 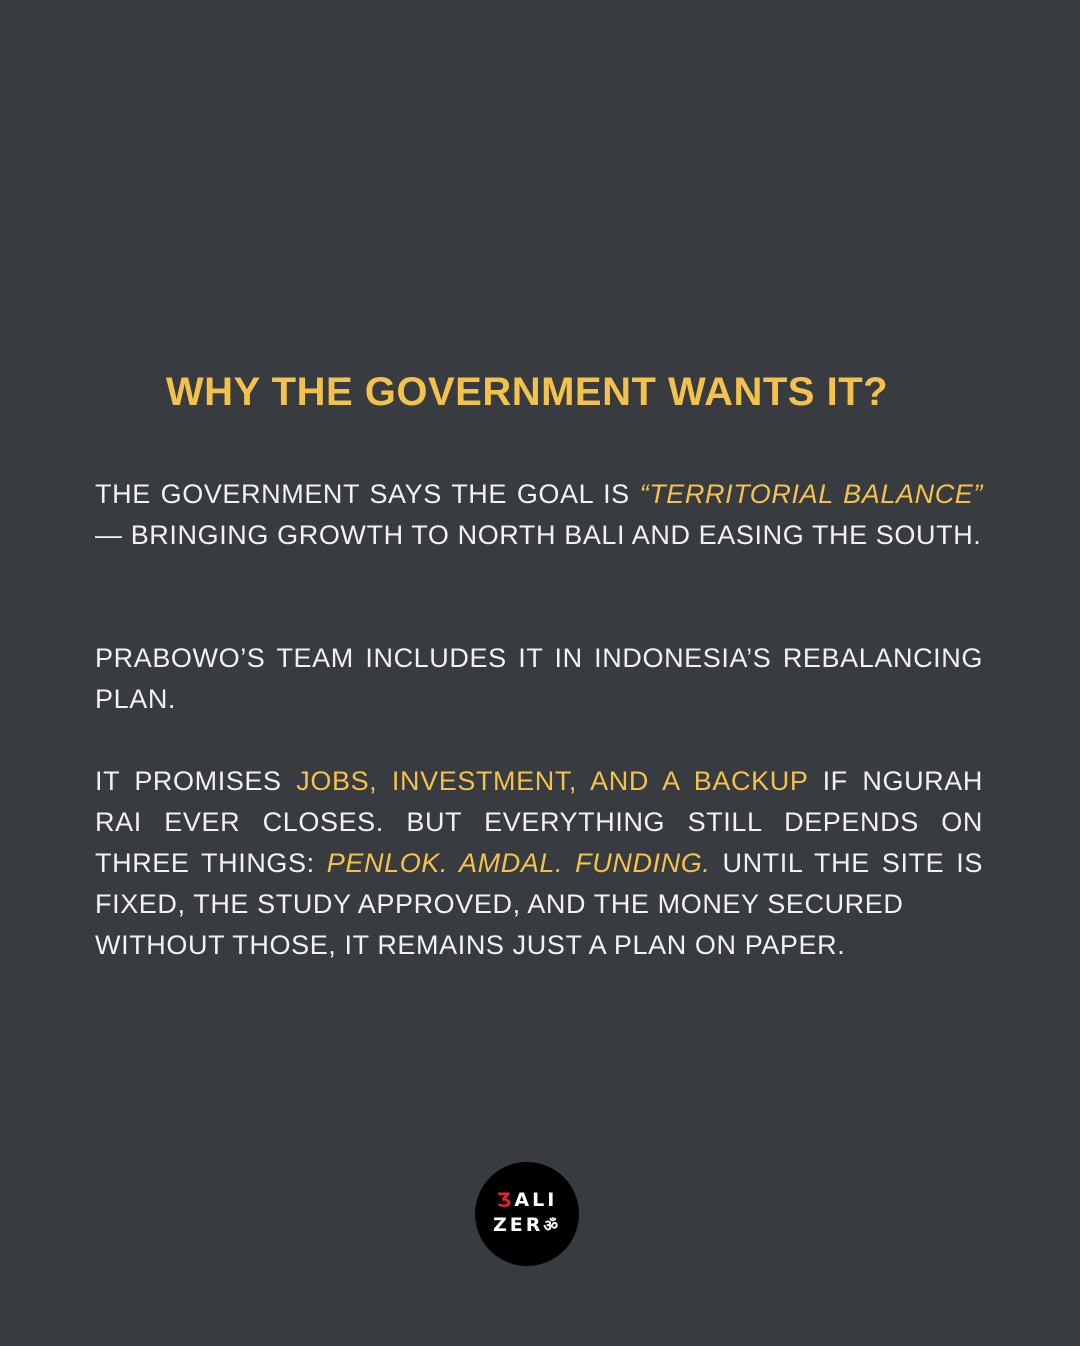 I want to click on paragraph-text: THE GOVERNMENT SAYS THE GOAL IS, so click(x=367, y=494).